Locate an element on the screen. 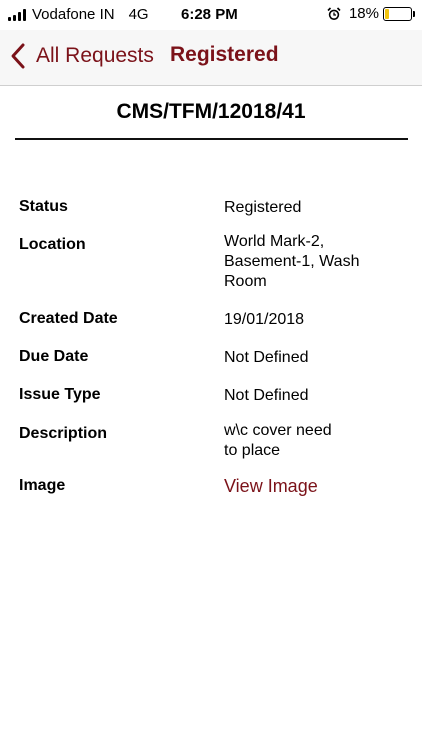 This screenshot has height=750, width=422. header-divider is located at coordinates (211, 139).